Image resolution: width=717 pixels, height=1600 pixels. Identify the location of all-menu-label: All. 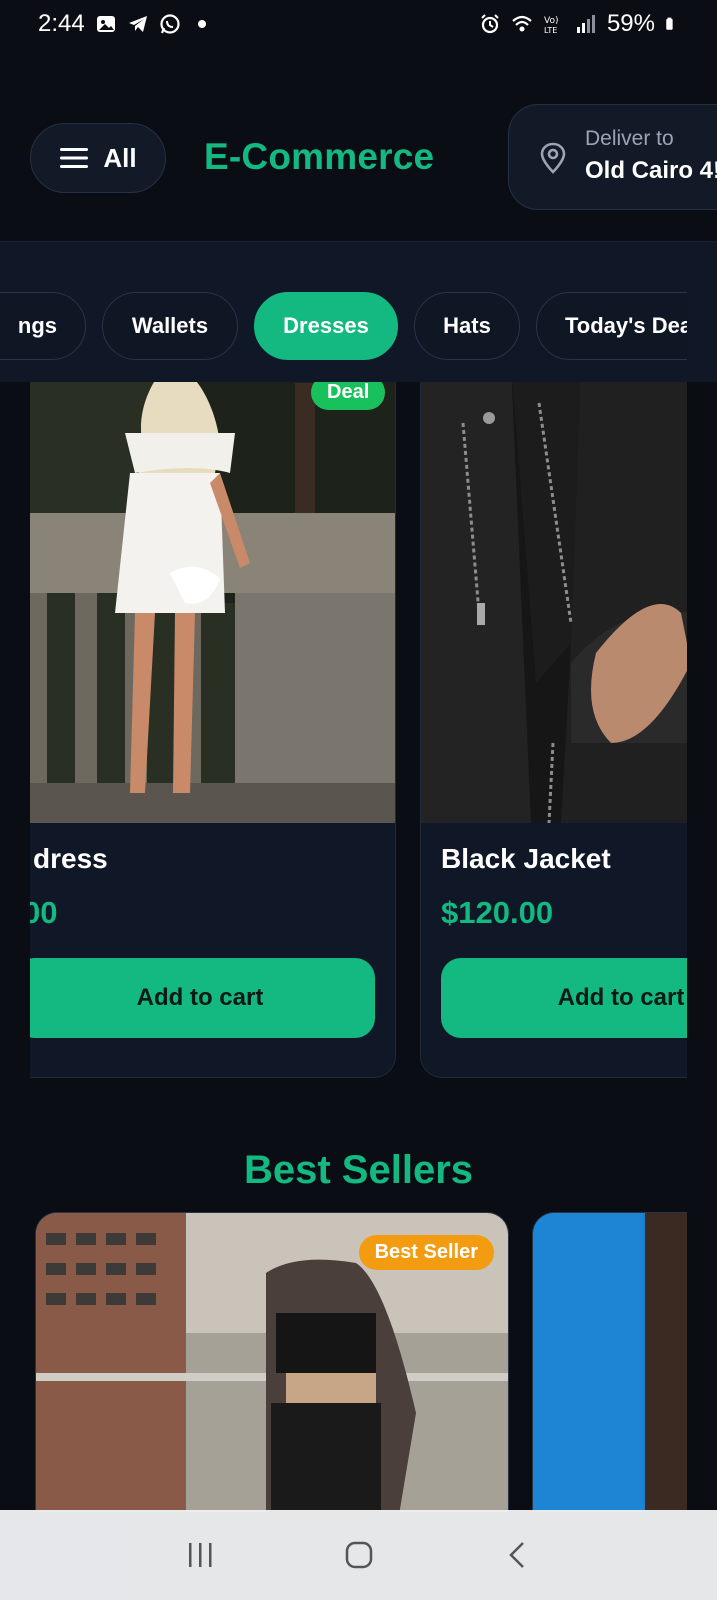
(120, 157).